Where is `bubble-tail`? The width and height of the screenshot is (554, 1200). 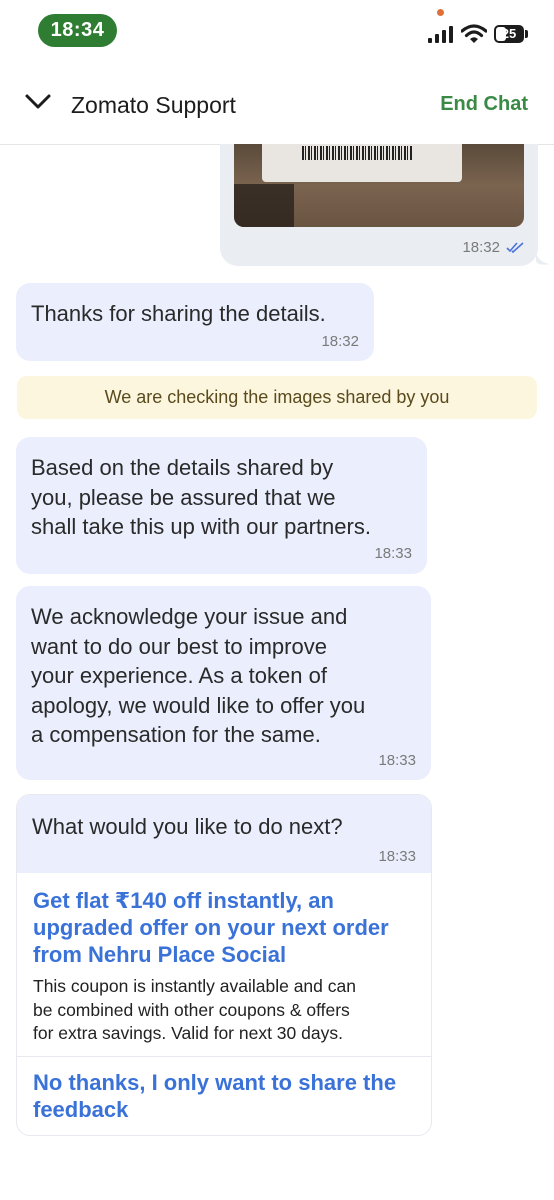 bubble-tail is located at coordinates (543, 258).